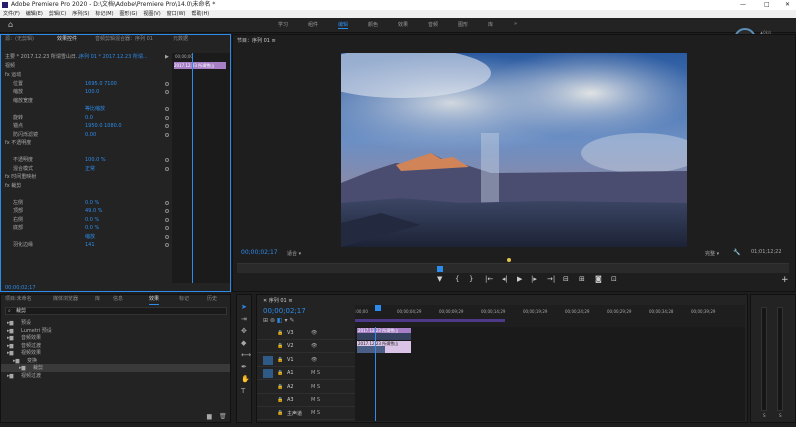 This screenshot has height=427, width=796. Describe the element at coordinates (245, 379) in the screenshot. I see `hand-icon: ✋` at that location.